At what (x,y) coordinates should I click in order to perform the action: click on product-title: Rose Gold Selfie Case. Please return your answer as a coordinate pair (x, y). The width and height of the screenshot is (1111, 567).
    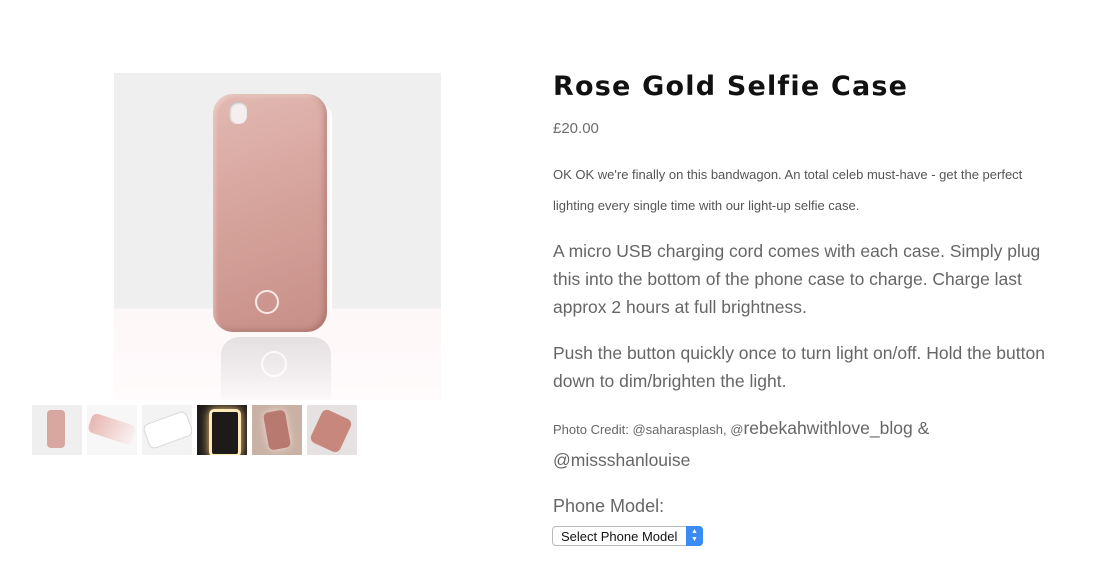
    Looking at the image, I should click on (731, 86).